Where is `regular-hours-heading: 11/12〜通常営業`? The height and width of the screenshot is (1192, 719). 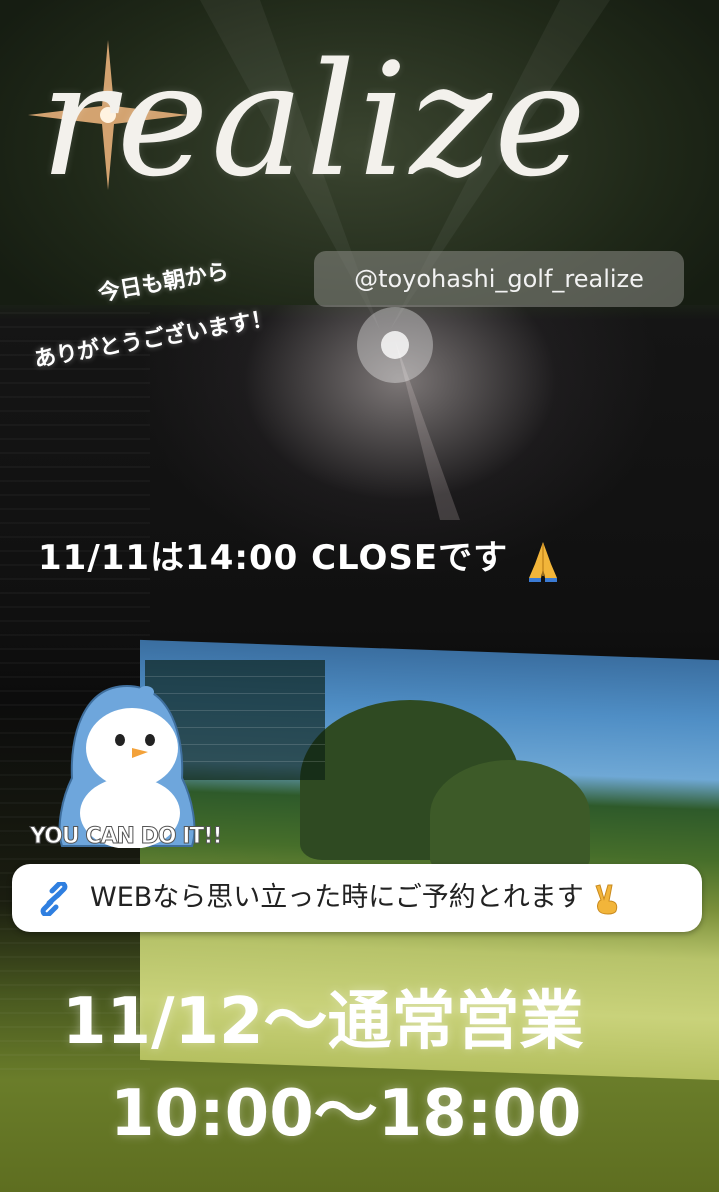
regular-hours-heading: 11/12〜通常営業 is located at coordinates (323, 1022).